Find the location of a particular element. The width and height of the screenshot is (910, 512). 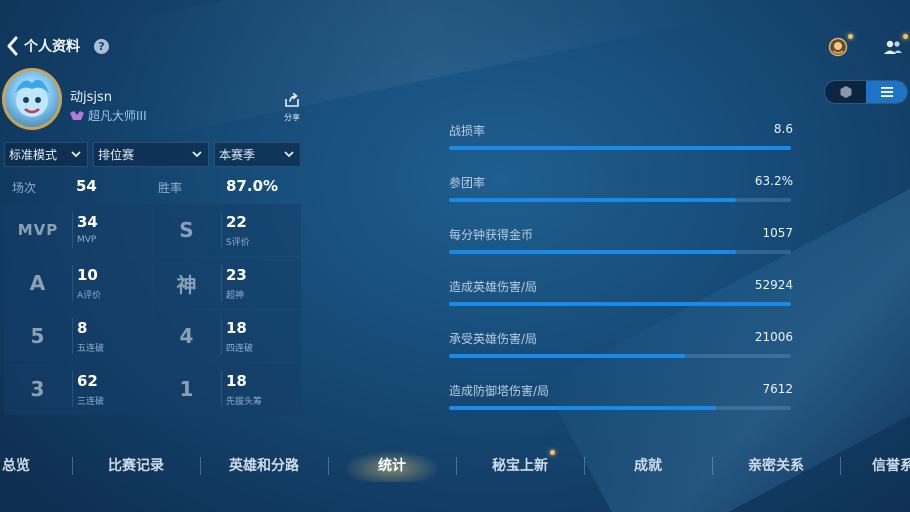

metric-label: 参团率 is located at coordinates (467, 183).